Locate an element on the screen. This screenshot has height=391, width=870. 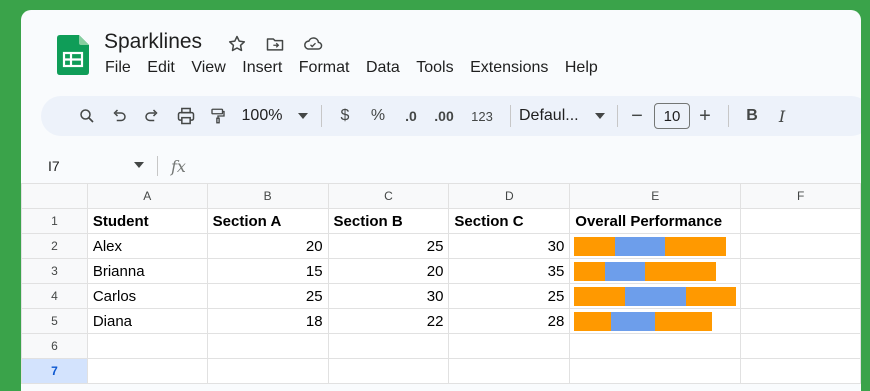
menu-view: View is located at coordinates (208, 68).